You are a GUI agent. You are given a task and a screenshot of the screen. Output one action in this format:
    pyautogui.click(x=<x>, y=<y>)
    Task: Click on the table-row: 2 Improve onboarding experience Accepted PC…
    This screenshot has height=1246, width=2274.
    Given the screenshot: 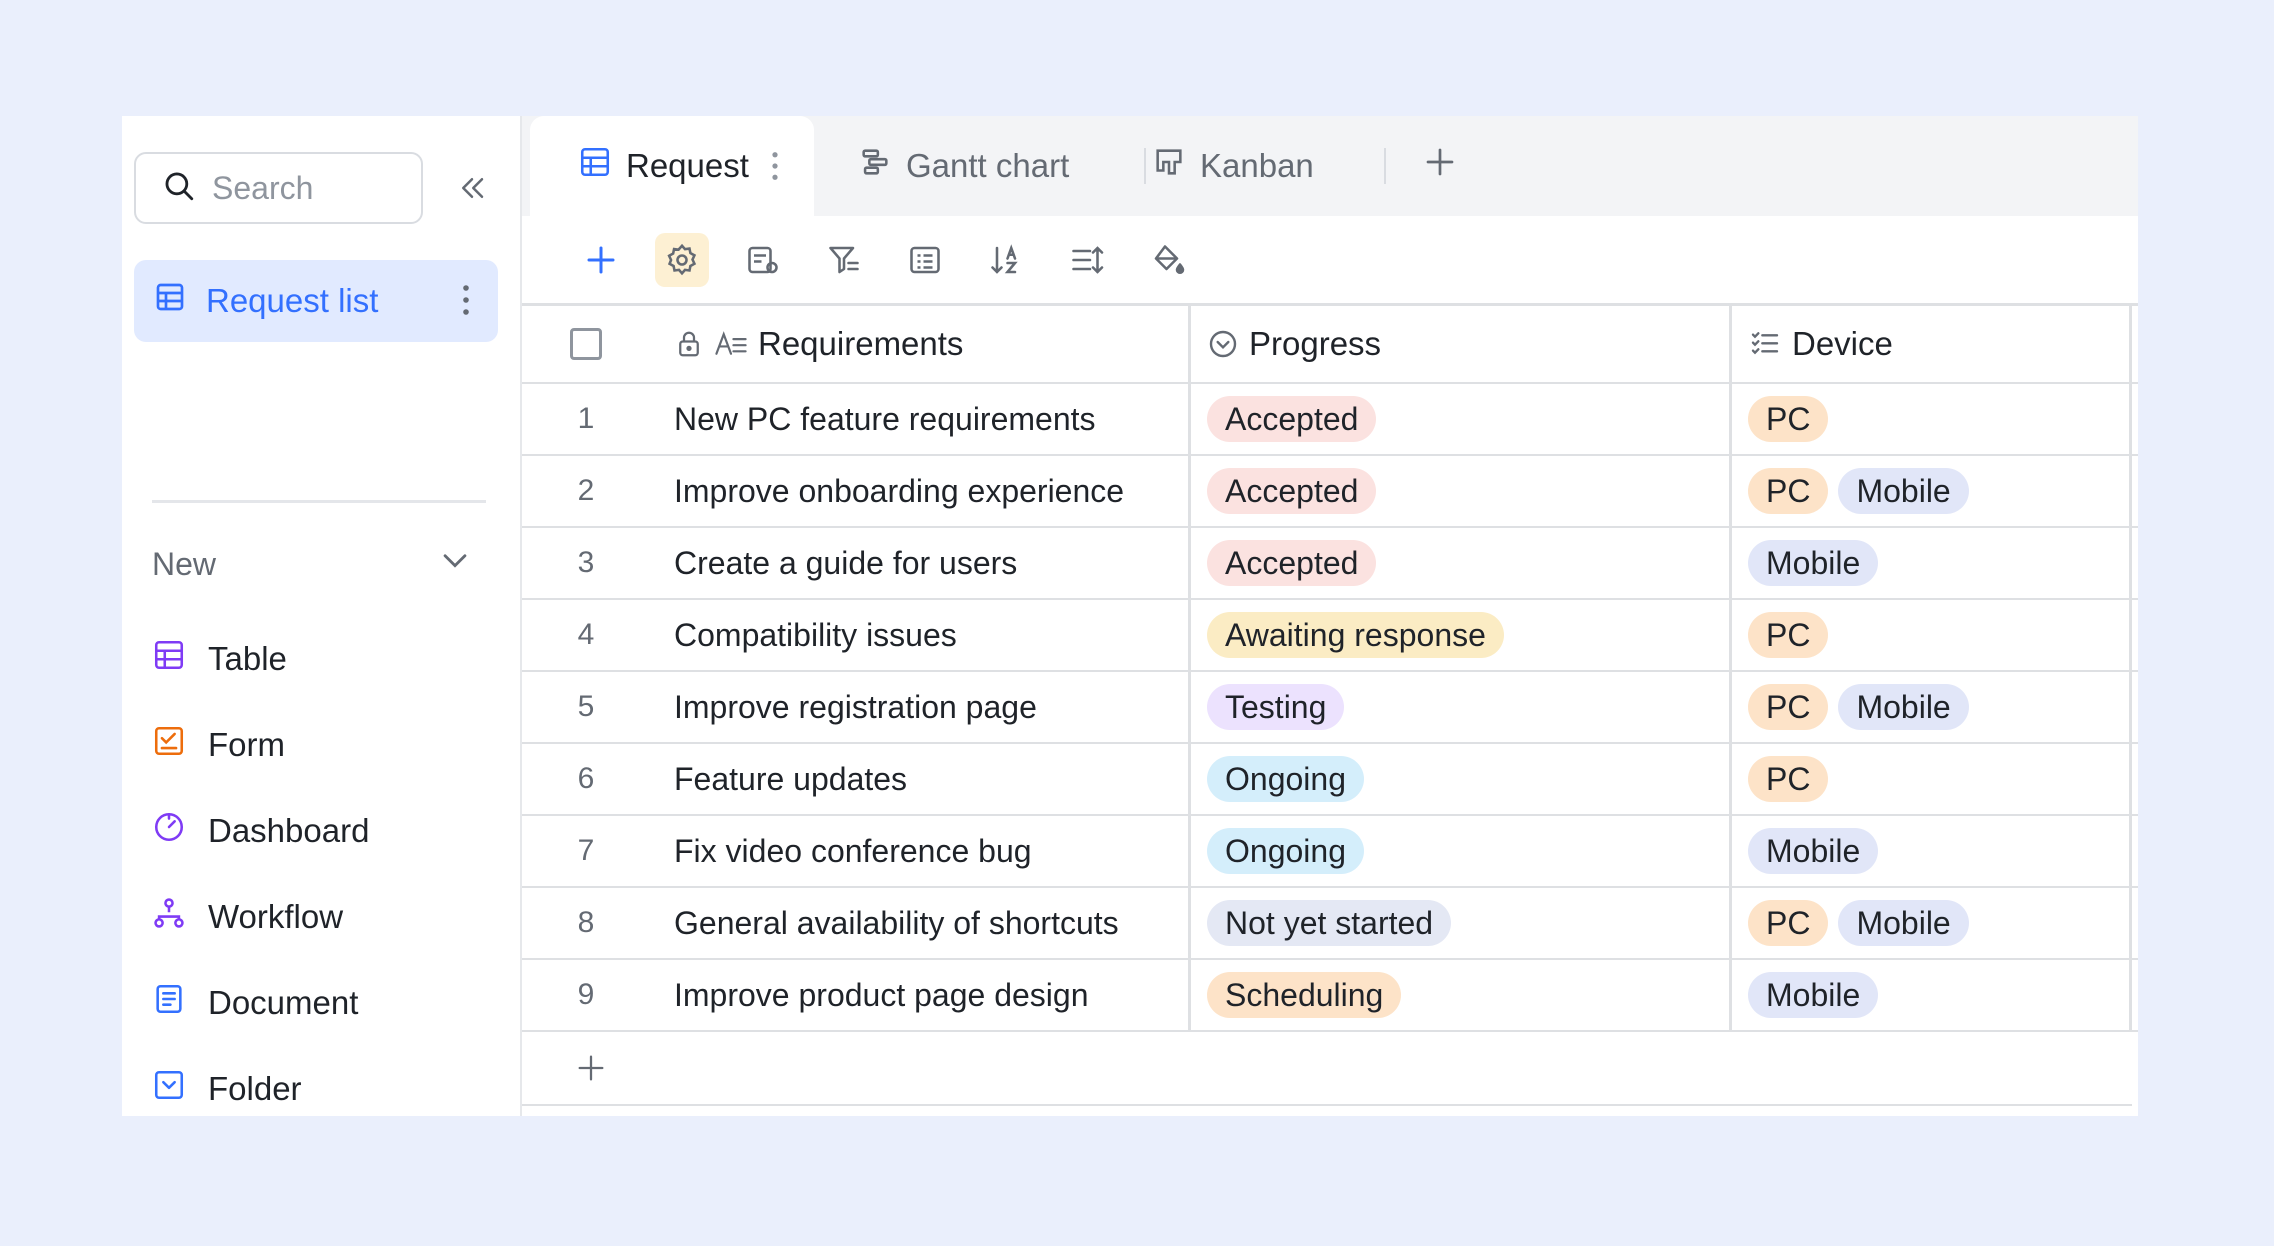 What is the action you would take?
    pyautogui.click(x=1330, y=492)
    